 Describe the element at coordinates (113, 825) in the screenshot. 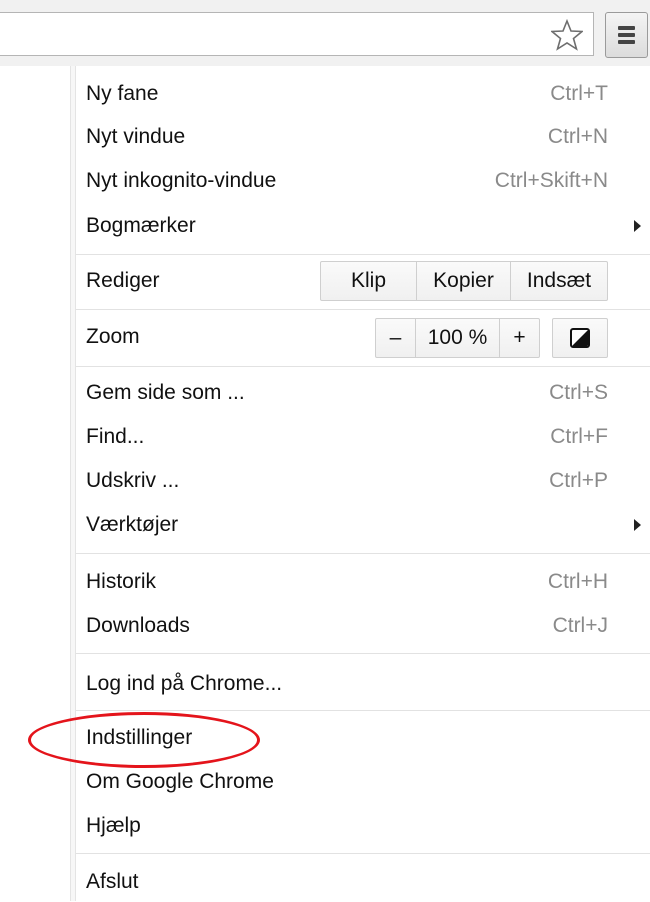

I see `menu-item-label: Hjælp` at that location.